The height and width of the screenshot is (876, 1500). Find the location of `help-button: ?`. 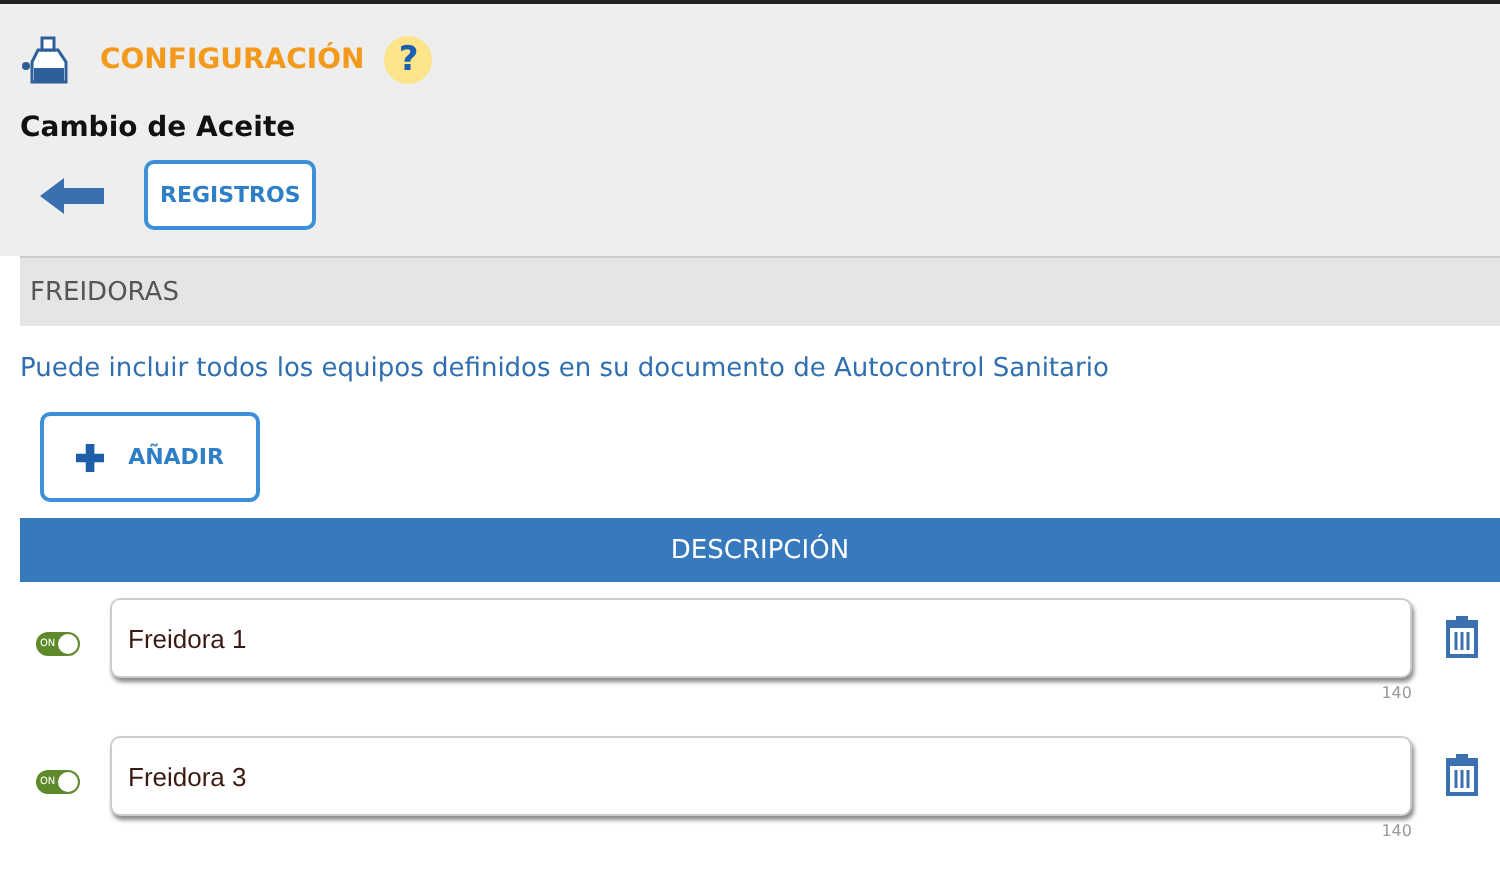

help-button: ? is located at coordinates (408, 60).